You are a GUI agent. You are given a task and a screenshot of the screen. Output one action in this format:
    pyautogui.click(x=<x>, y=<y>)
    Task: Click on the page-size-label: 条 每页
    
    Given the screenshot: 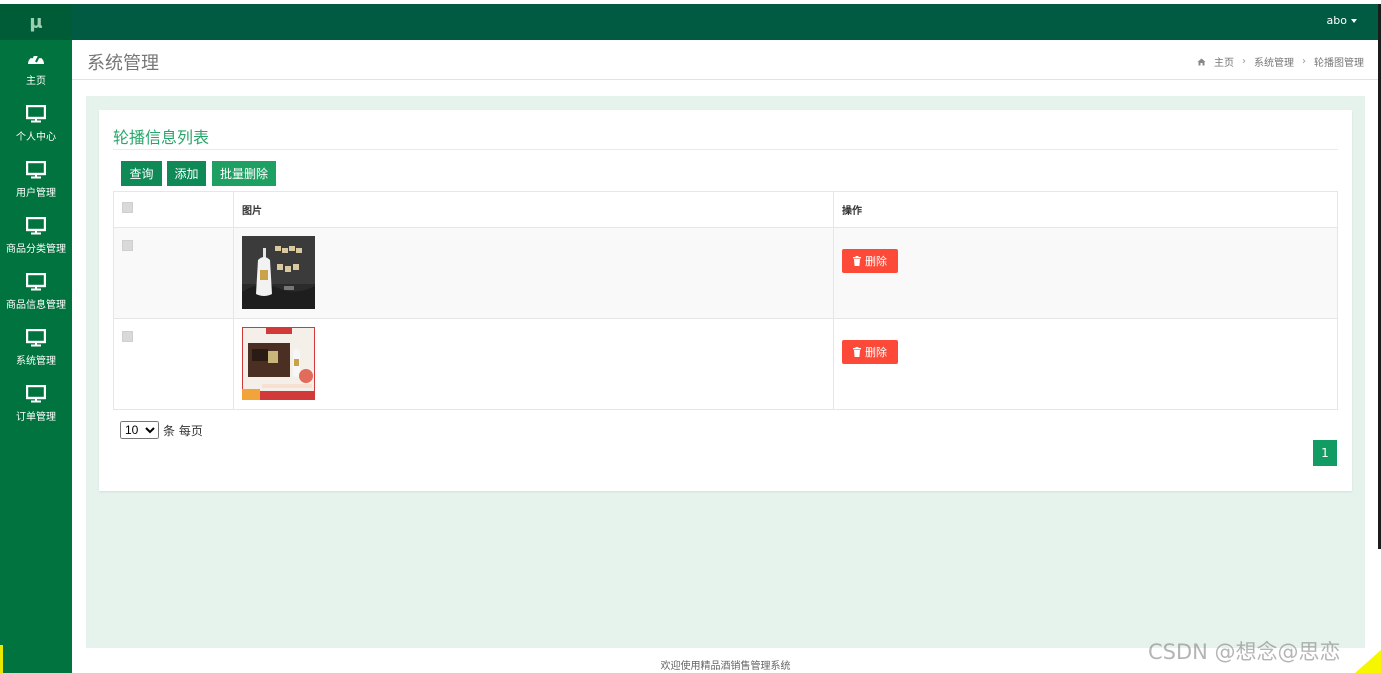 What is the action you would take?
    pyautogui.click(x=183, y=430)
    